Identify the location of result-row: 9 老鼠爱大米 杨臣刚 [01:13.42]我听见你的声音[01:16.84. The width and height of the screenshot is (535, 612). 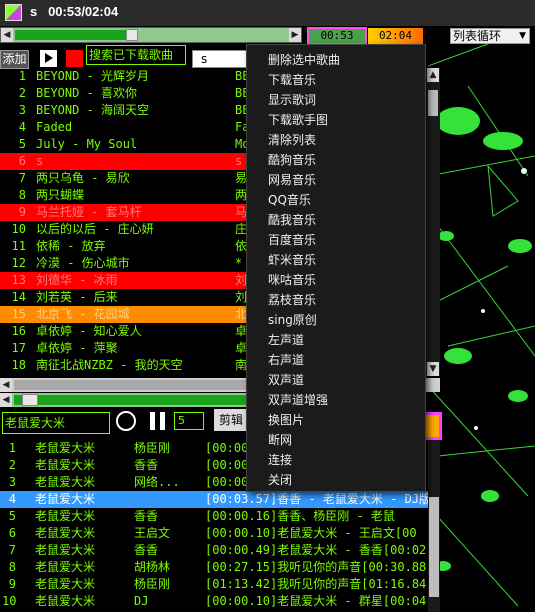
(214, 584).